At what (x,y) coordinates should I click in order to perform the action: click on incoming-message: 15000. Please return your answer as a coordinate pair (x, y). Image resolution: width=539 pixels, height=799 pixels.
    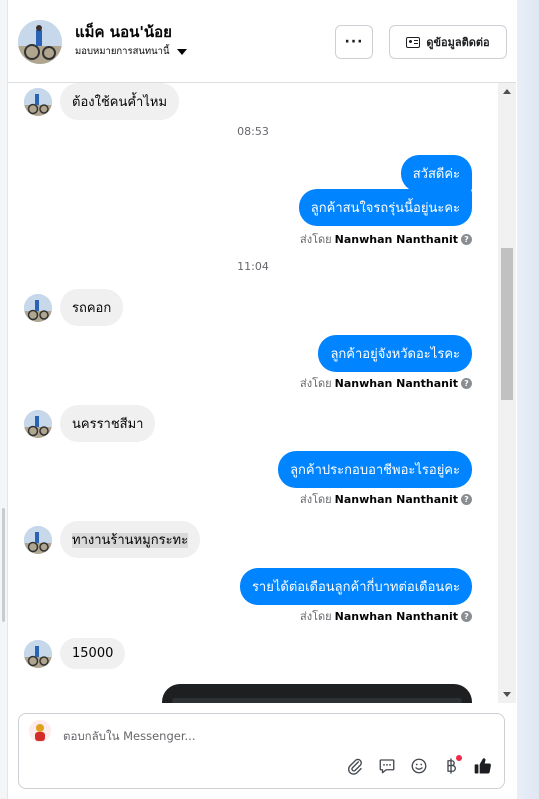
    Looking at the image, I should click on (75, 653).